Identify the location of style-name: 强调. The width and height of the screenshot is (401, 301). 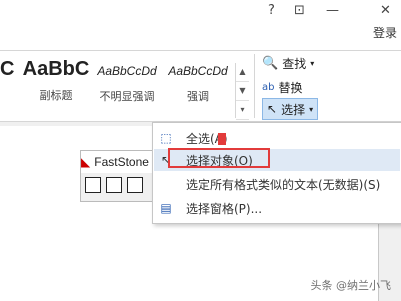
(198, 96).